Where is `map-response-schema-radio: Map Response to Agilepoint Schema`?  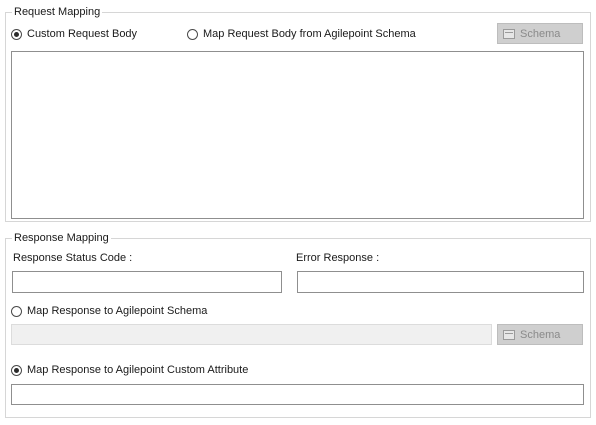
map-response-schema-radio: Map Response to Agilepoint Schema is located at coordinates (109, 311).